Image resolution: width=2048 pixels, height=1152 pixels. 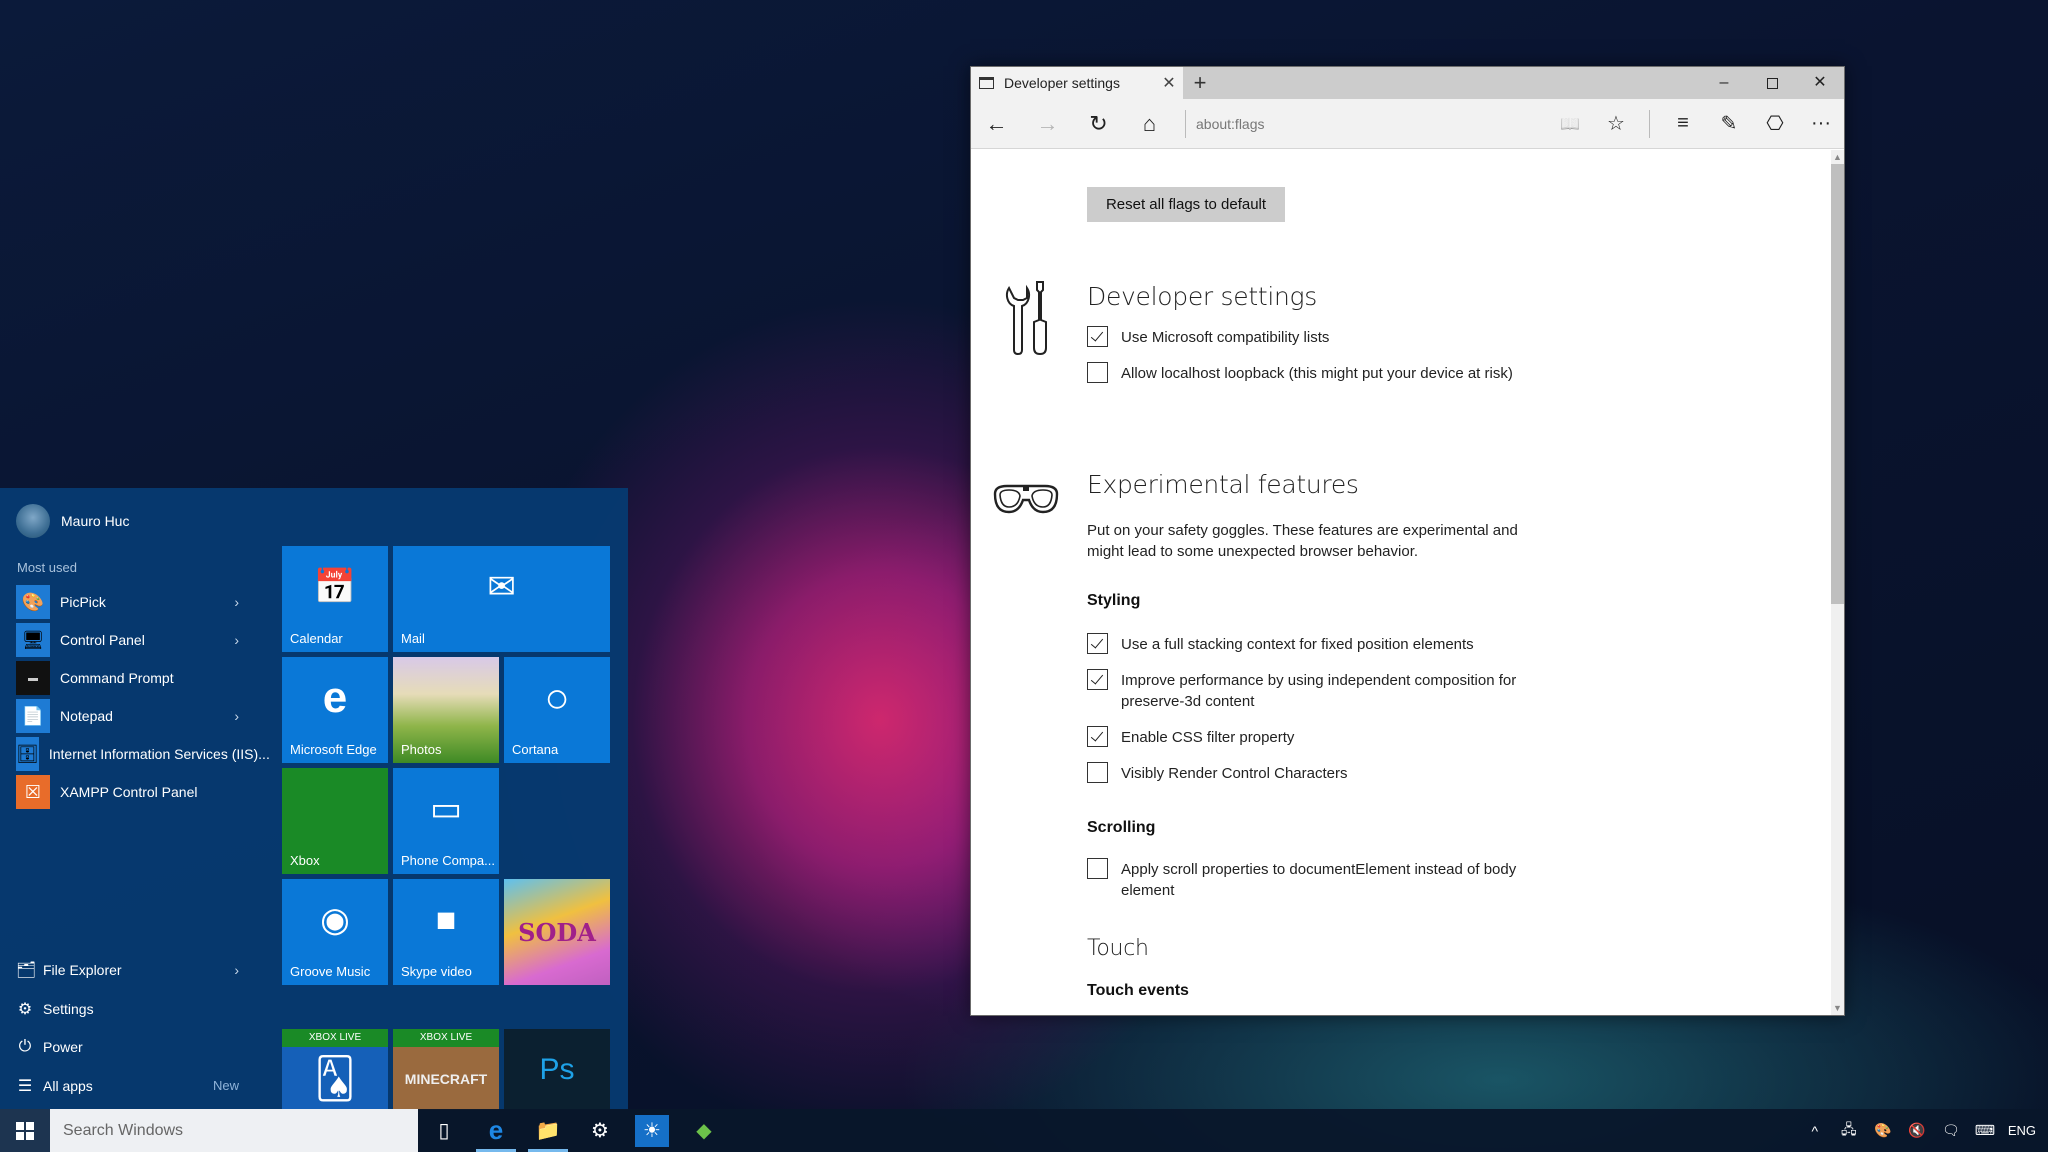 I want to click on back-button: ←, so click(x=996, y=124).